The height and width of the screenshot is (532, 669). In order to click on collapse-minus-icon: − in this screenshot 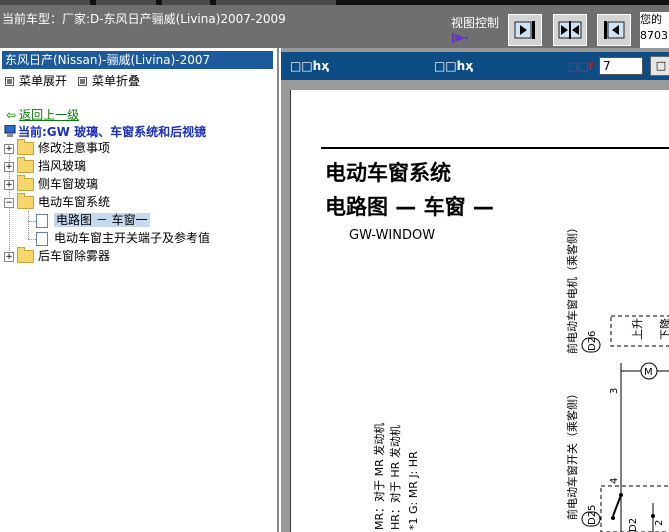, I will do `click(9, 202)`.